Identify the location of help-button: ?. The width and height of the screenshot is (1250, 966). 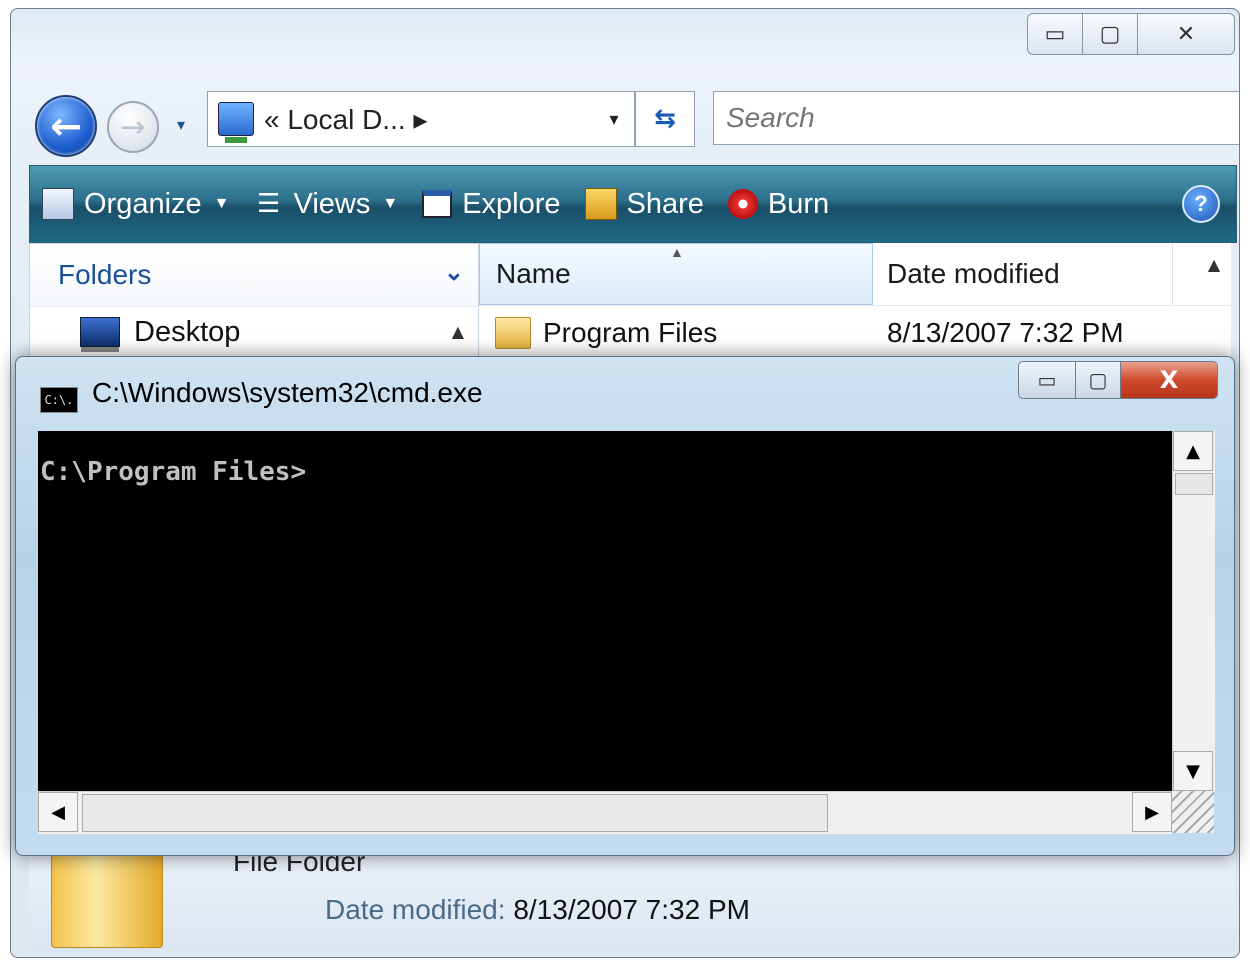
(1201, 204).